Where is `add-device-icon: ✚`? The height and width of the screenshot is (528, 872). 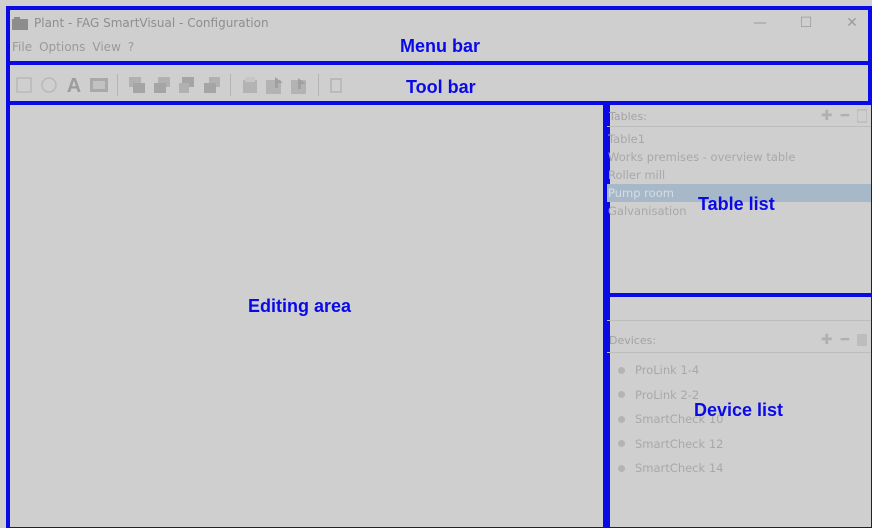 add-device-icon: ✚ is located at coordinates (827, 340).